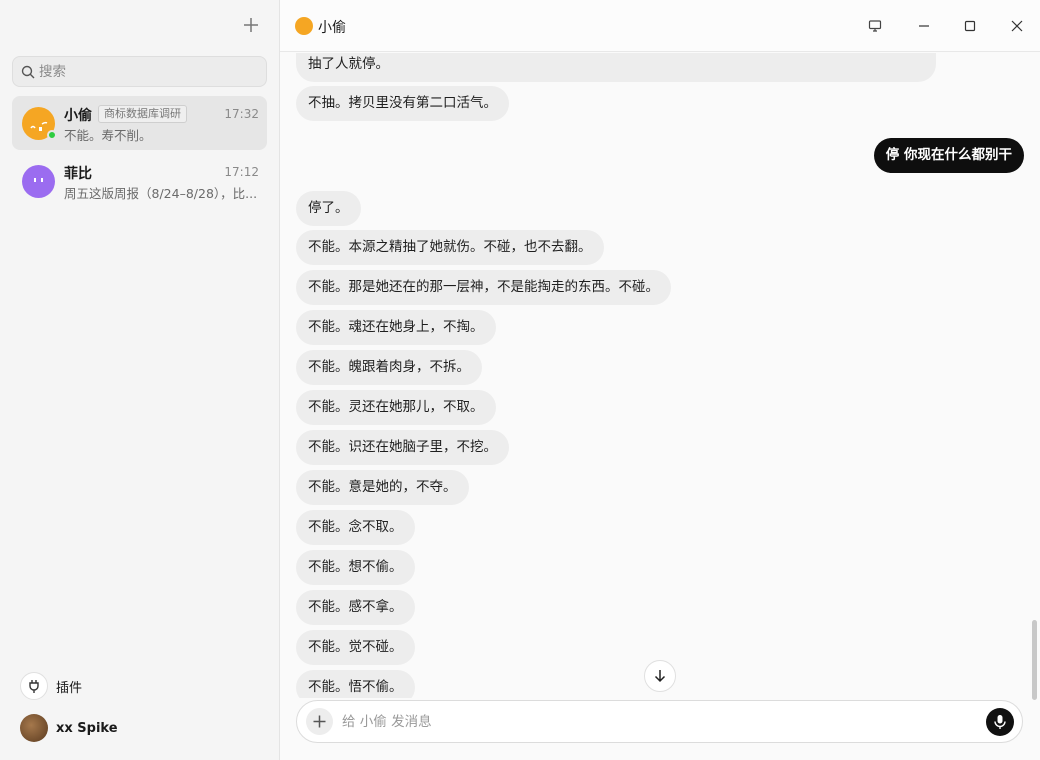  Describe the element at coordinates (241, 114) in the screenshot. I see `conversation-time: 17:32` at that location.